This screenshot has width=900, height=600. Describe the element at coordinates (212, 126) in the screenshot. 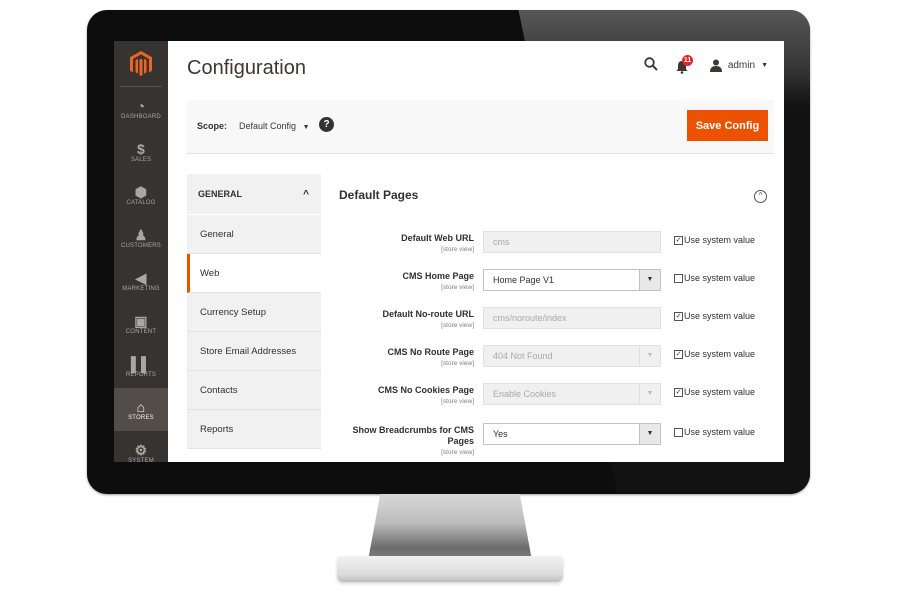

I see `scope-label: Scope:` at that location.